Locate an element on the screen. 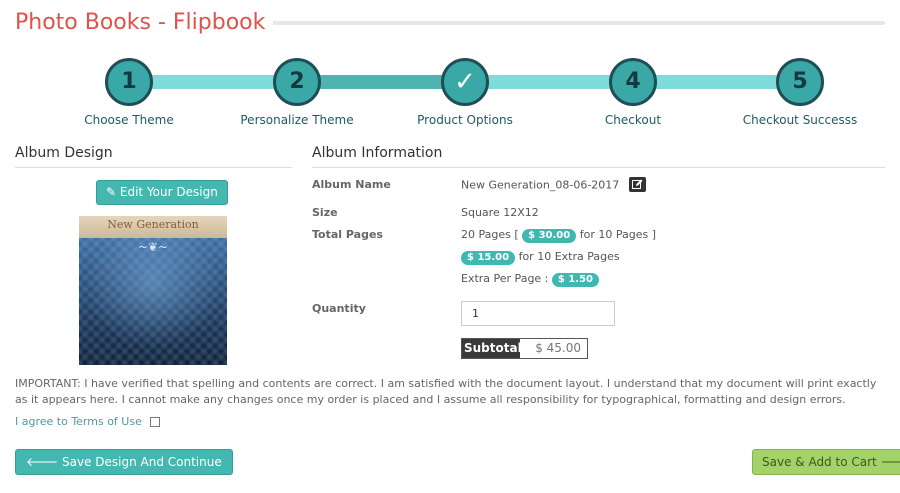 Image resolution: width=900 pixels, height=493 pixels. album-design-heading: Album Design is located at coordinates (153, 156).